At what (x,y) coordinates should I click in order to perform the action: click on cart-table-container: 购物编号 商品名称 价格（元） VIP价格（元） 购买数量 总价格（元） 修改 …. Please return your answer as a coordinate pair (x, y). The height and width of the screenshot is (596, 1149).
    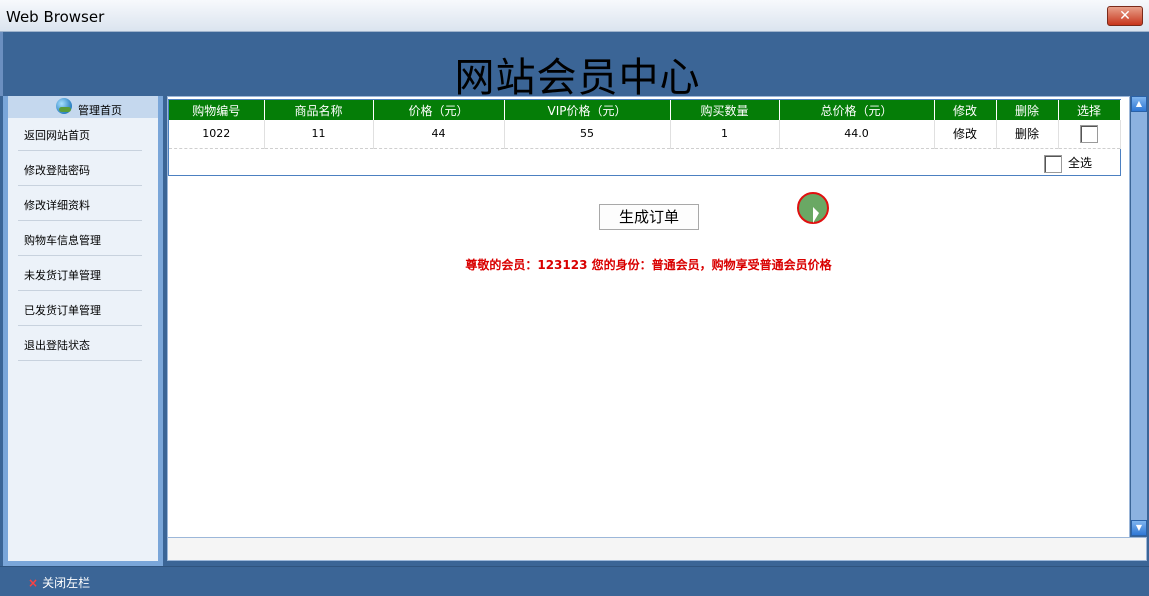
    Looking at the image, I should click on (644, 137).